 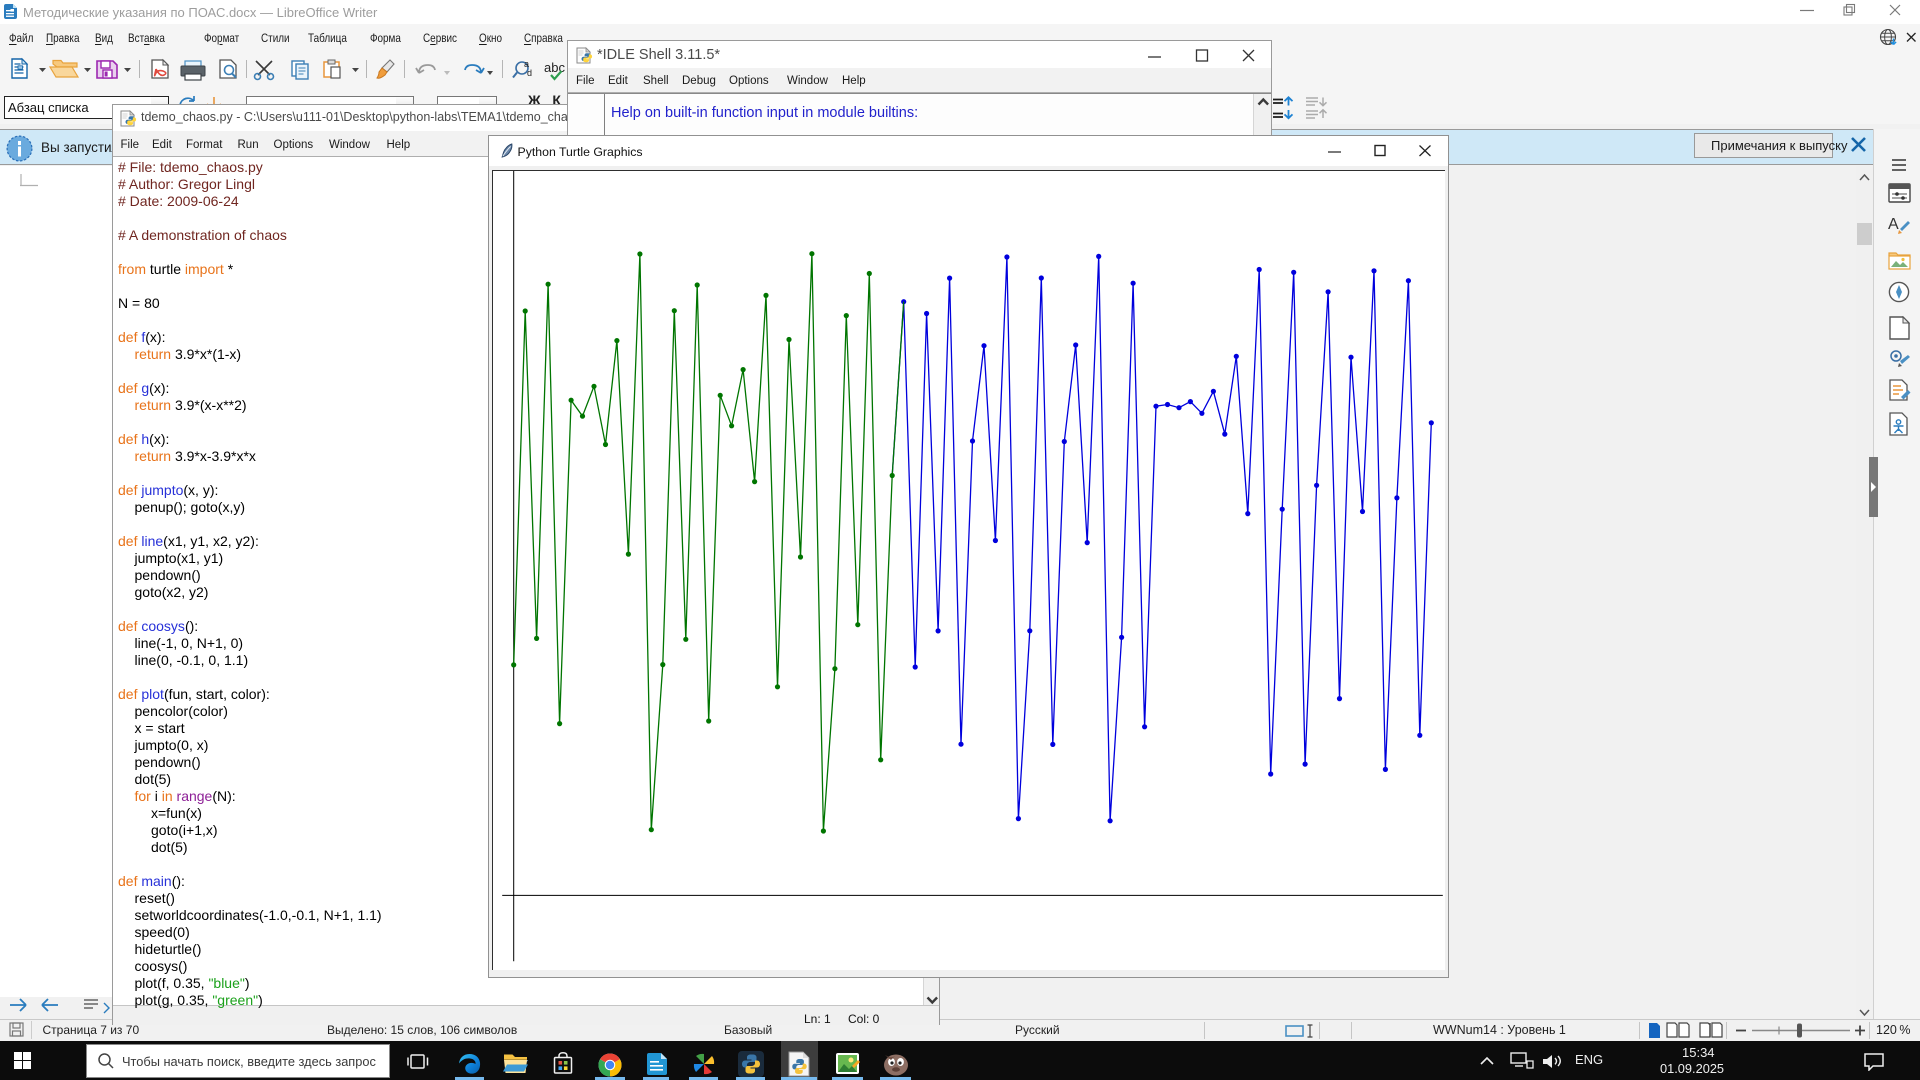 What do you see at coordinates (554, 67) in the screenshot?
I see `svg-text: abc` at bounding box center [554, 67].